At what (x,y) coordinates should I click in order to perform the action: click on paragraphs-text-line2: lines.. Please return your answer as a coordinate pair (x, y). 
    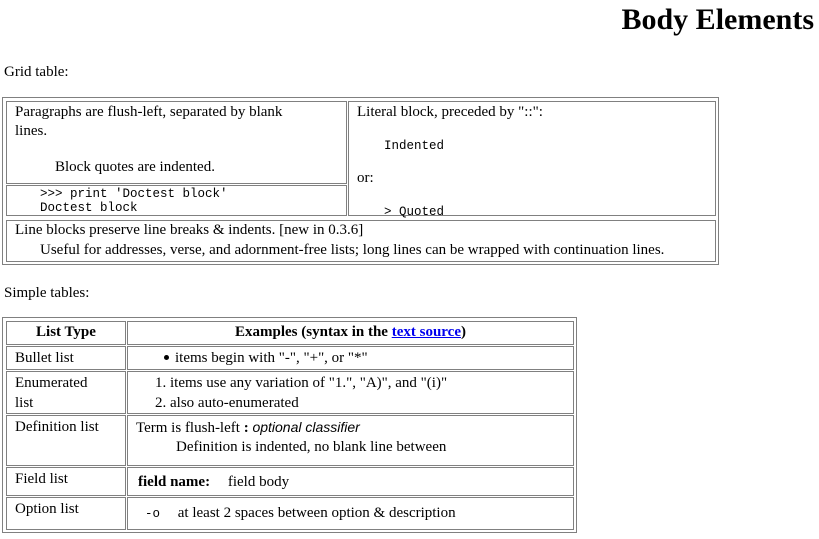
    Looking at the image, I should click on (31, 131).